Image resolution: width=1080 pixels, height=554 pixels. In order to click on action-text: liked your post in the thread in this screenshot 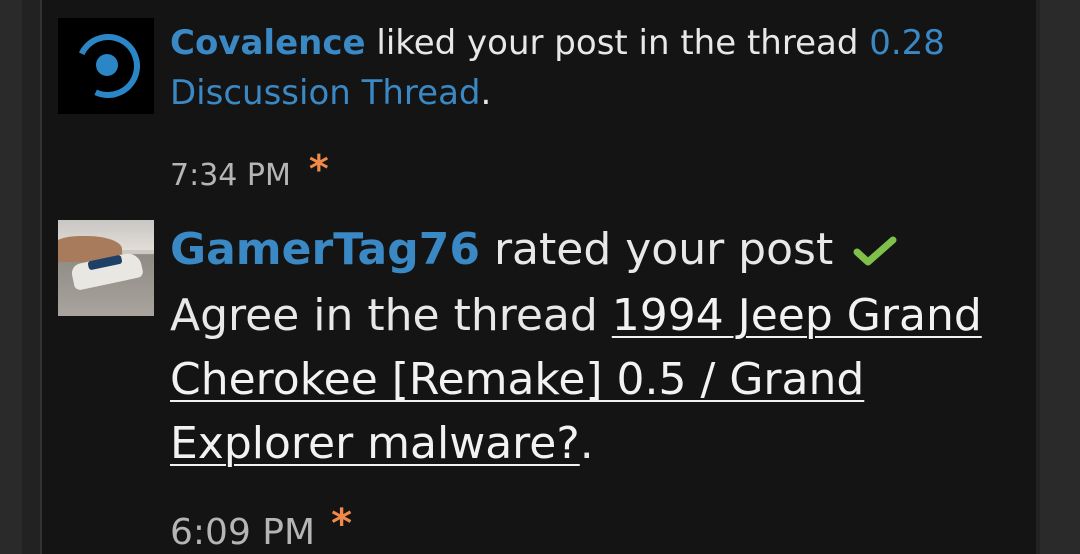, I will do `click(617, 43)`.